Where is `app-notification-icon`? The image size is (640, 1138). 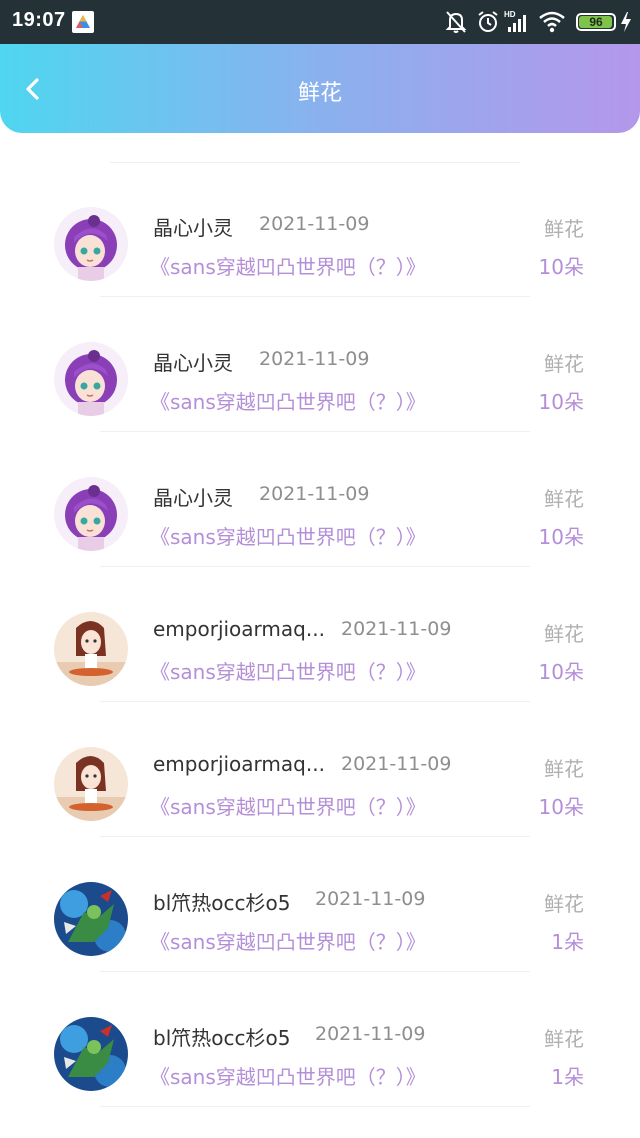 app-notification-icon is located at coordinates (83, 22).